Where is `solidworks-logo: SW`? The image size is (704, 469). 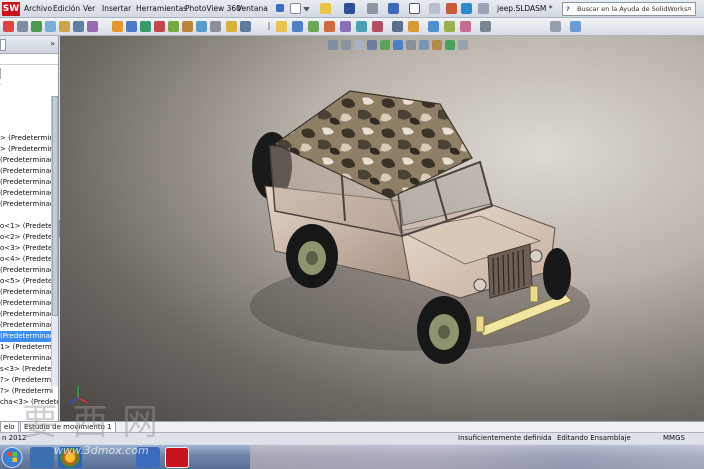
solidworks-logo: SW is located at coordinates (11, 9).